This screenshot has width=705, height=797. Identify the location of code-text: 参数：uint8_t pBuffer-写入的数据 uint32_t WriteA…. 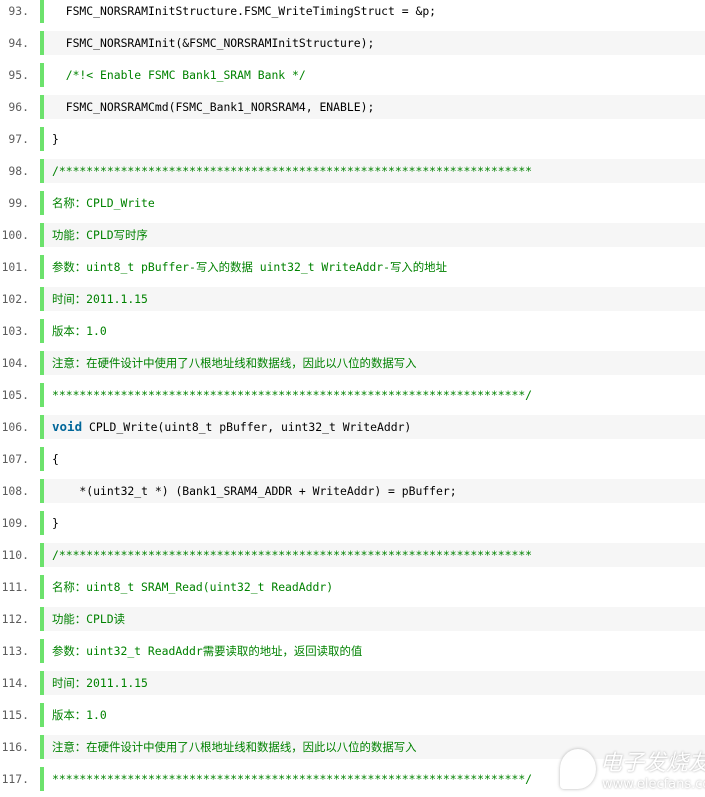
(374, 267).